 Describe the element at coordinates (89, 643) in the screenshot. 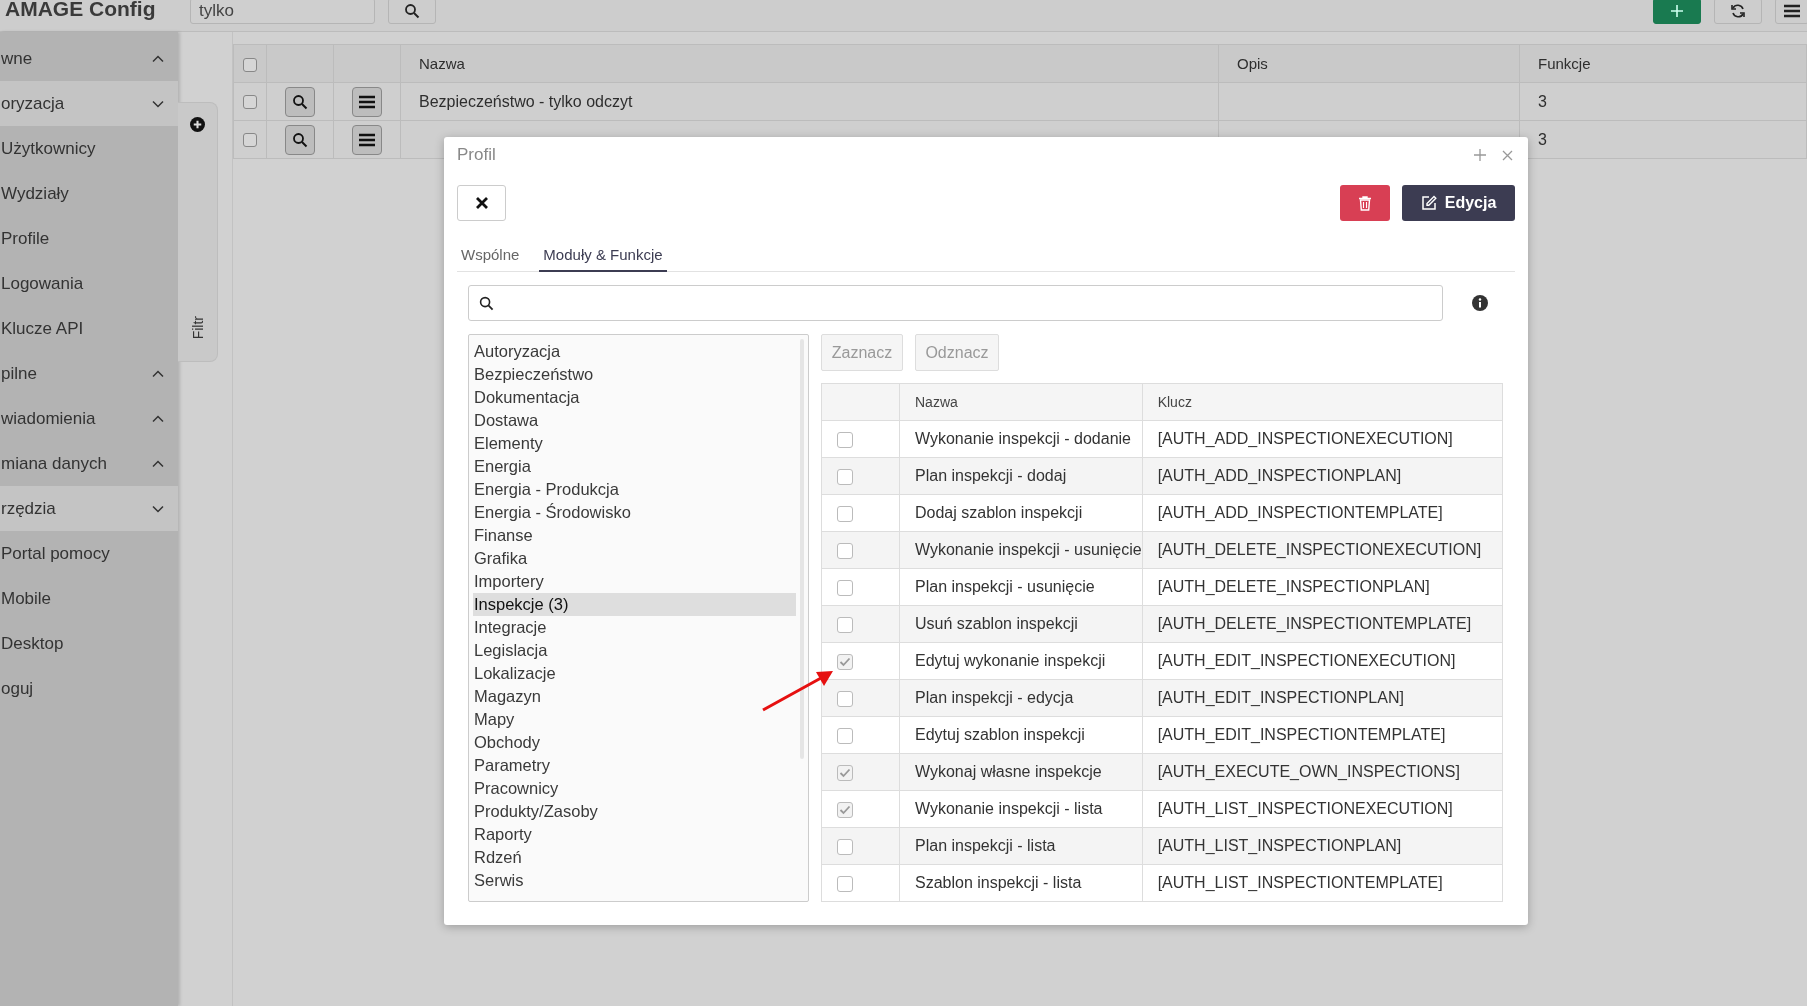

I see `sidebar-item: Desktop` at that location.